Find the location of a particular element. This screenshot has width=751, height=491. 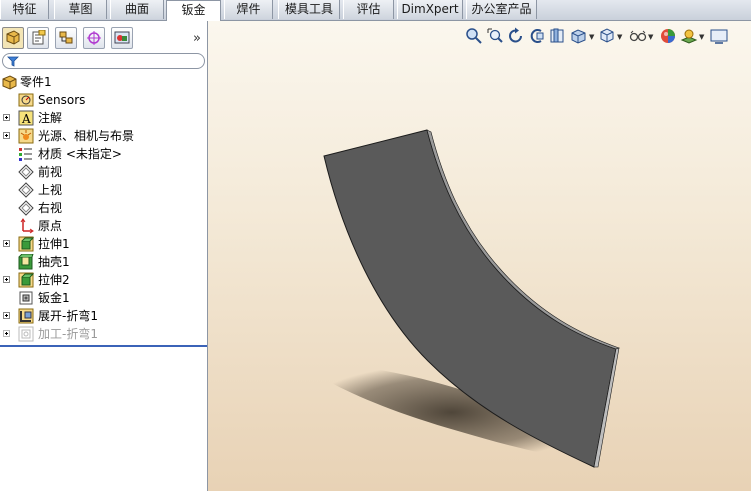

tree-item-extrude1: 拉伸1 is located at coordinates (103, 244).